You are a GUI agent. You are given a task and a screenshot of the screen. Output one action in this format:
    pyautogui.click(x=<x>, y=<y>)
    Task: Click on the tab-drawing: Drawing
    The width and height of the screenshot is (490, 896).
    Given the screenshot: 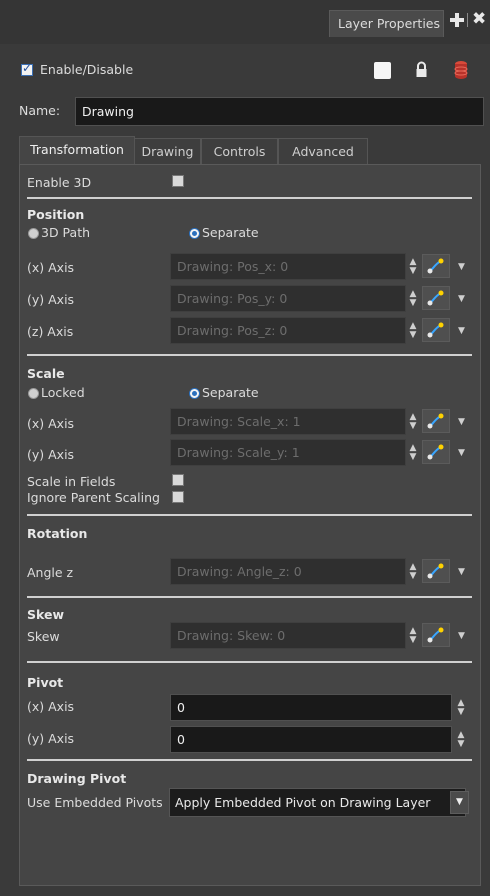 What is the action you would take?
    pyautogui.click(x=167, y=151)
    